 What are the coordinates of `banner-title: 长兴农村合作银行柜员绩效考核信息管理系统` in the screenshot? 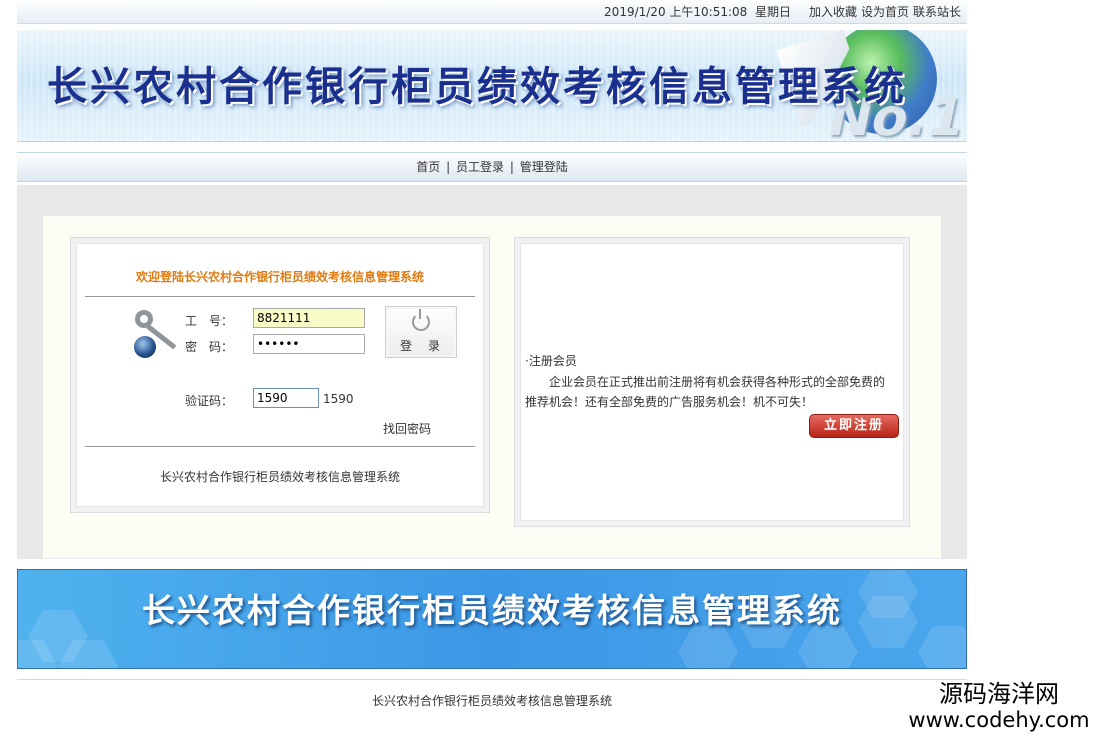 It's located at (477, 86).